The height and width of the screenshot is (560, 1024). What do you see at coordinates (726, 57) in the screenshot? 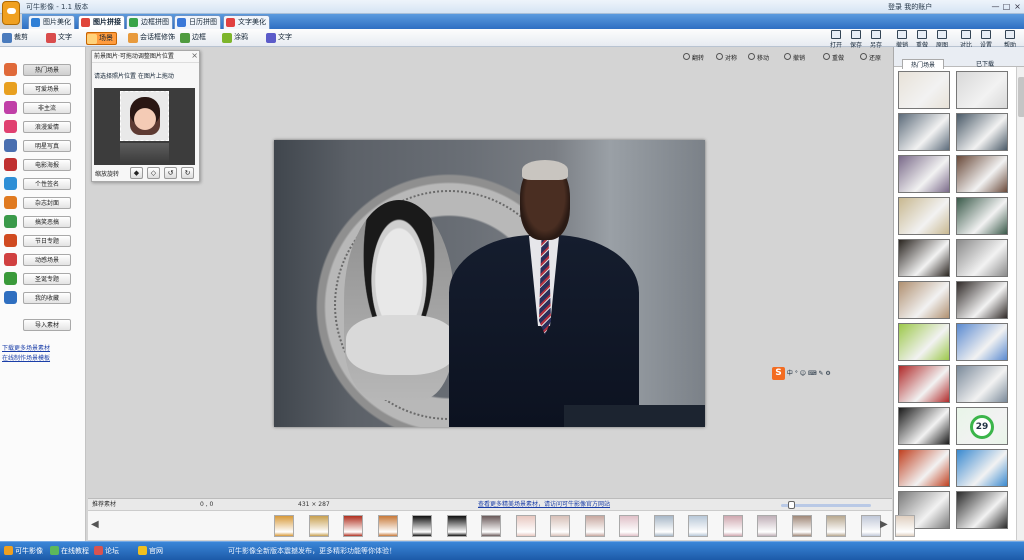
I see `mirror-button: 对称` at bounding box center [726, 57].